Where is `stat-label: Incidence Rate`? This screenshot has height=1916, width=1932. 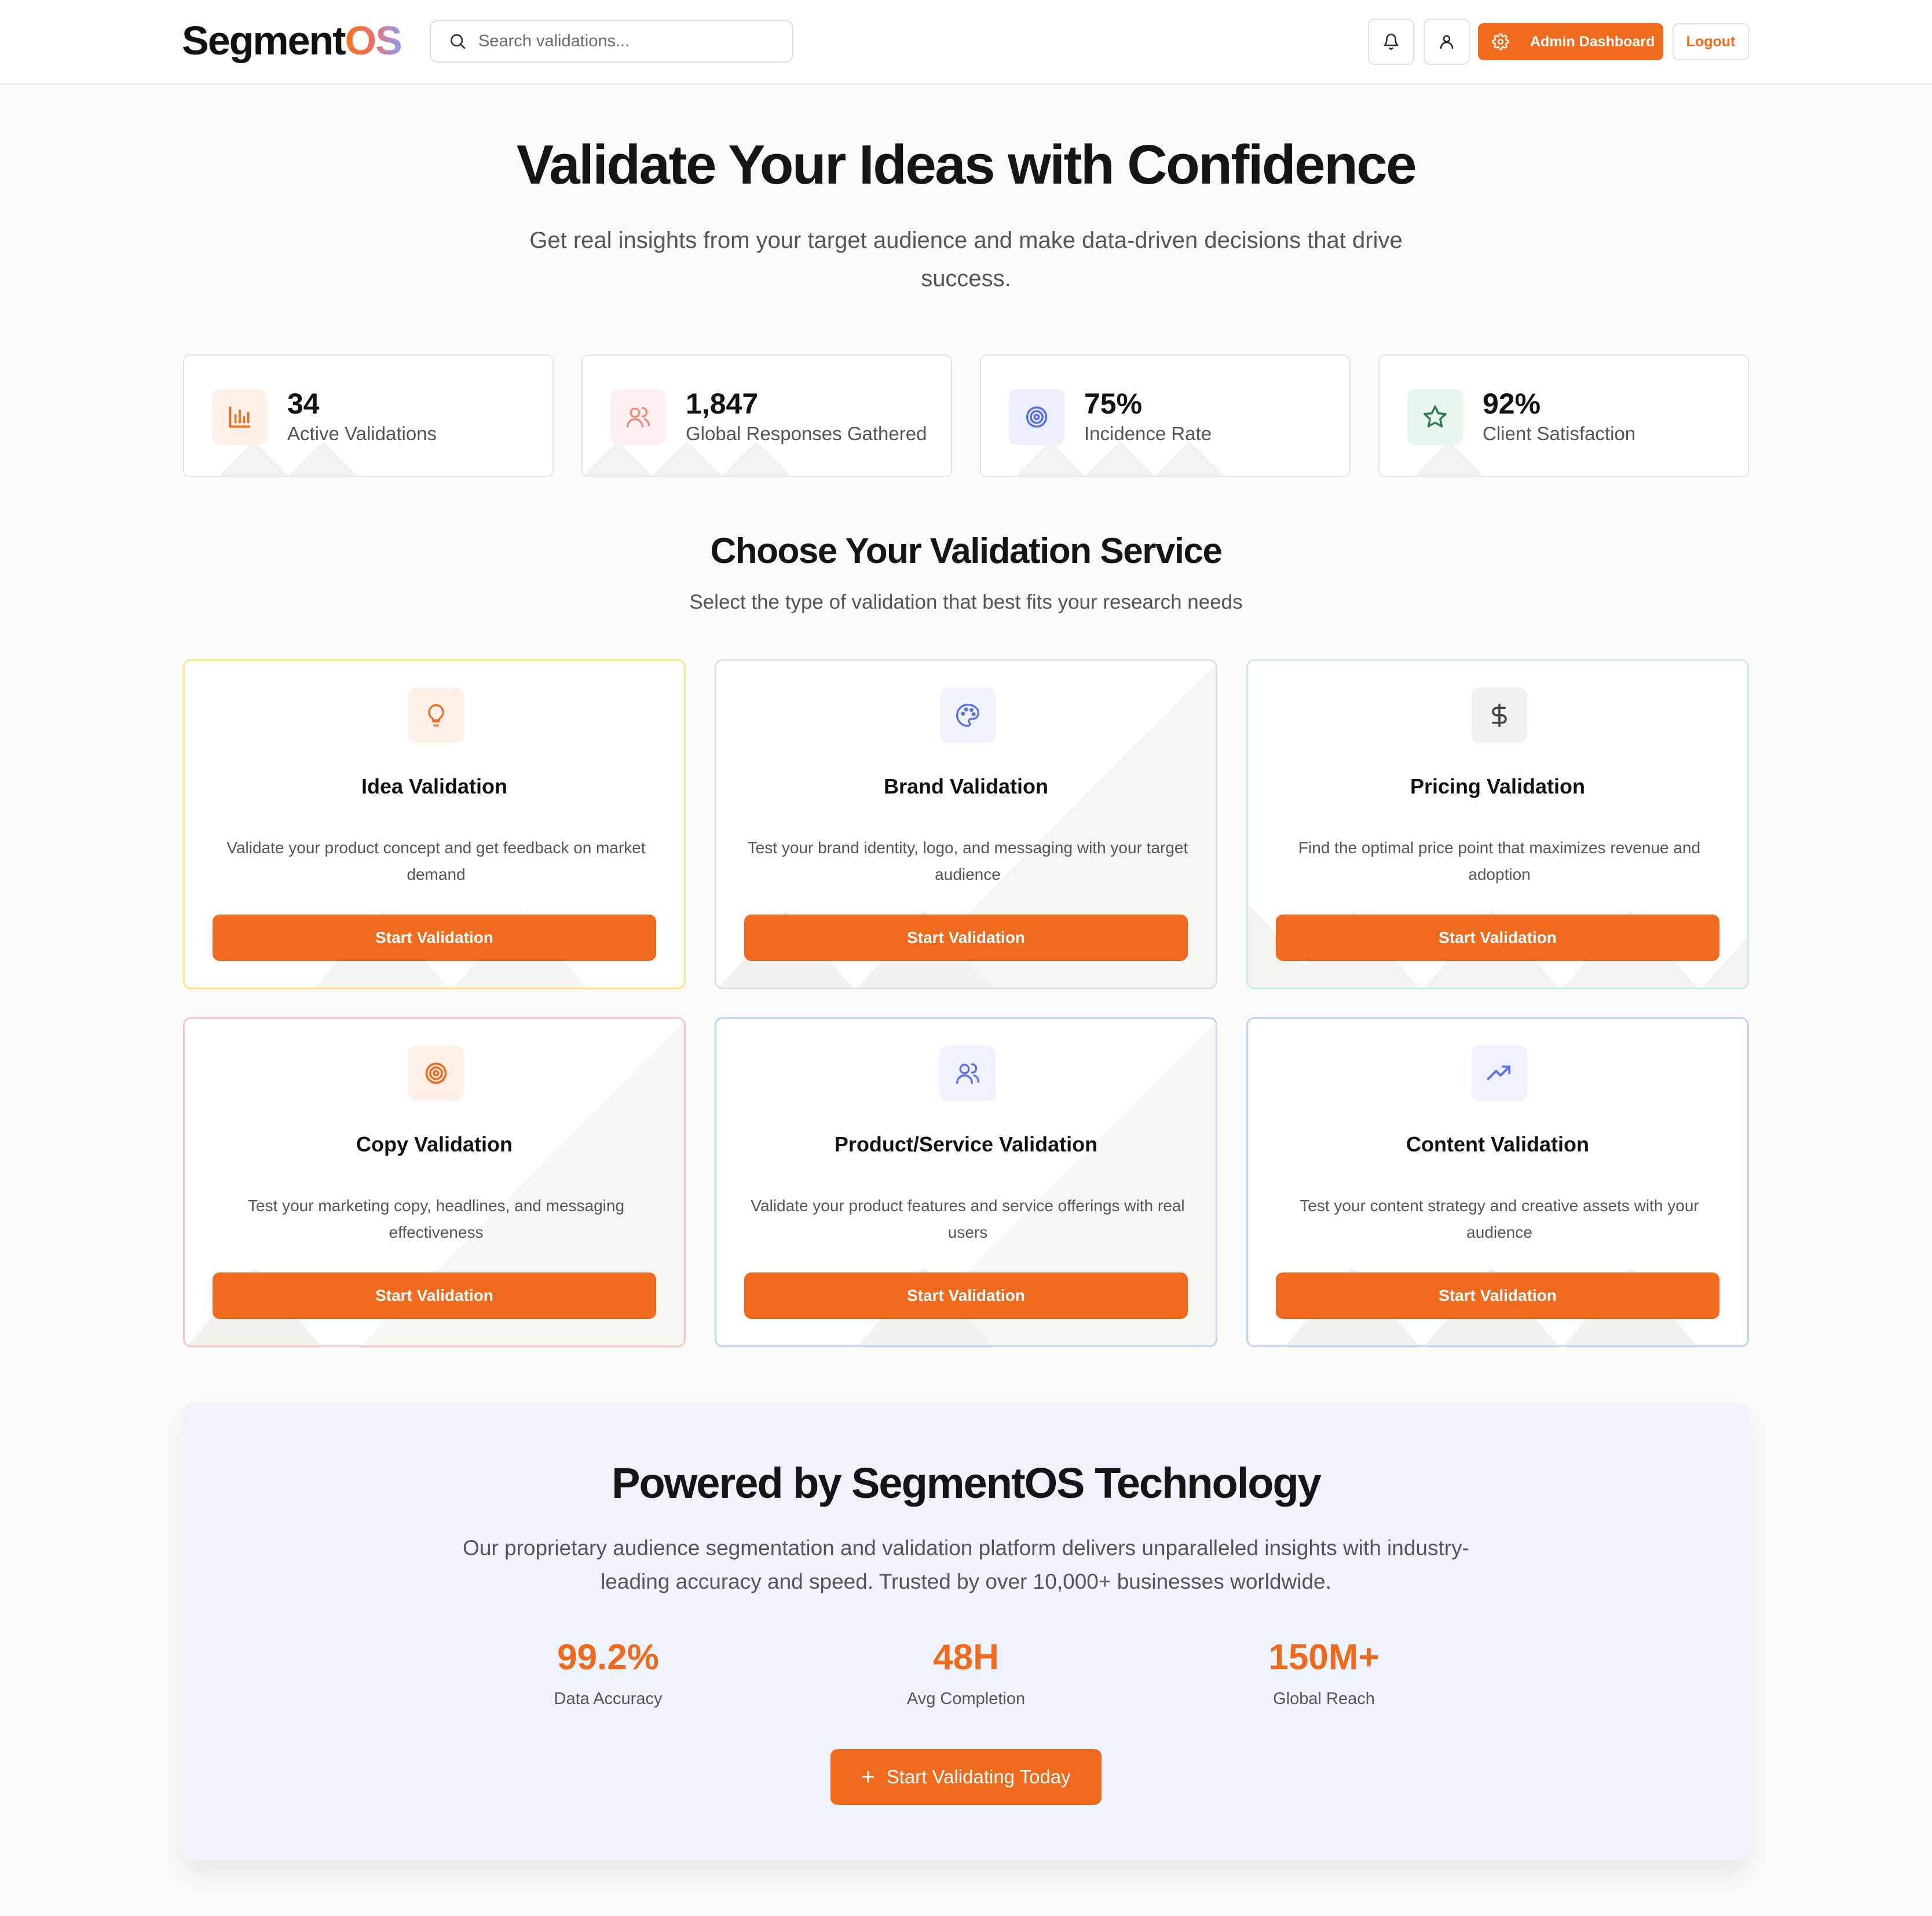 stat-label: Incidence Rate is located at coordinates (1148, 433).